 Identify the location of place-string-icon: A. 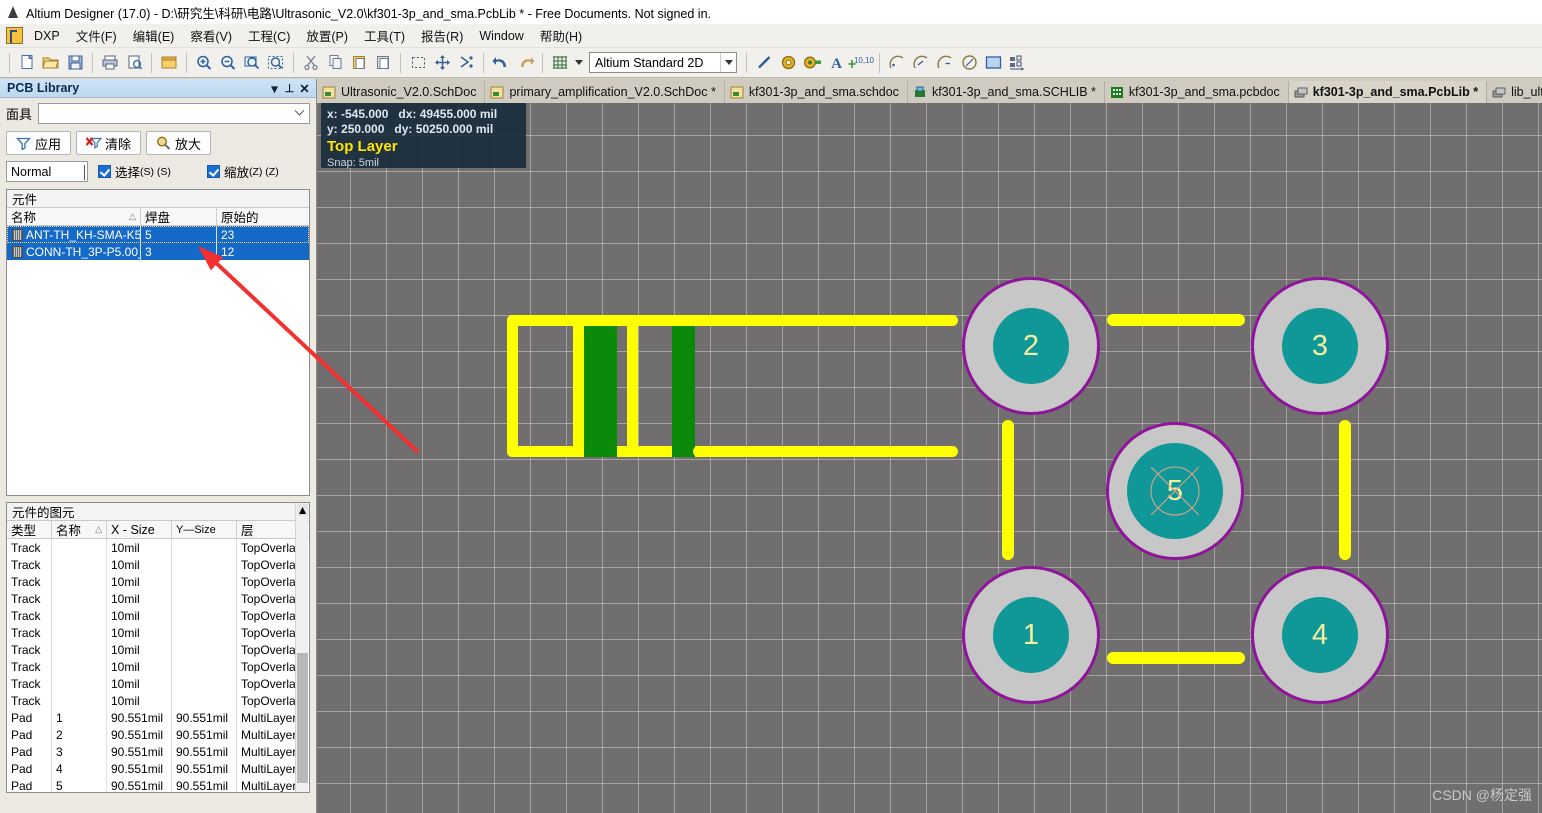
(836, 63).